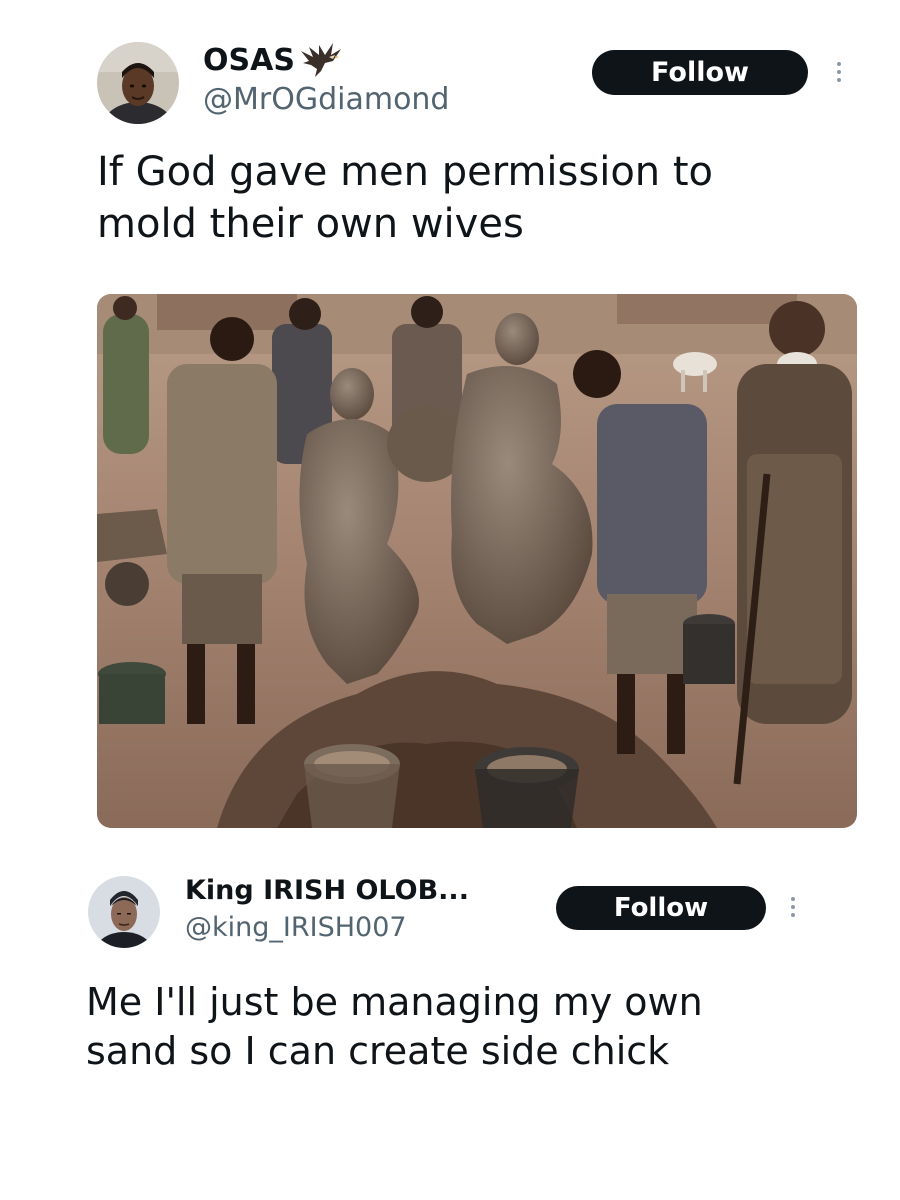 The width and height of the screenshot is (900, 1200). I want to click on display-name: OSAS, so click(249, 60).